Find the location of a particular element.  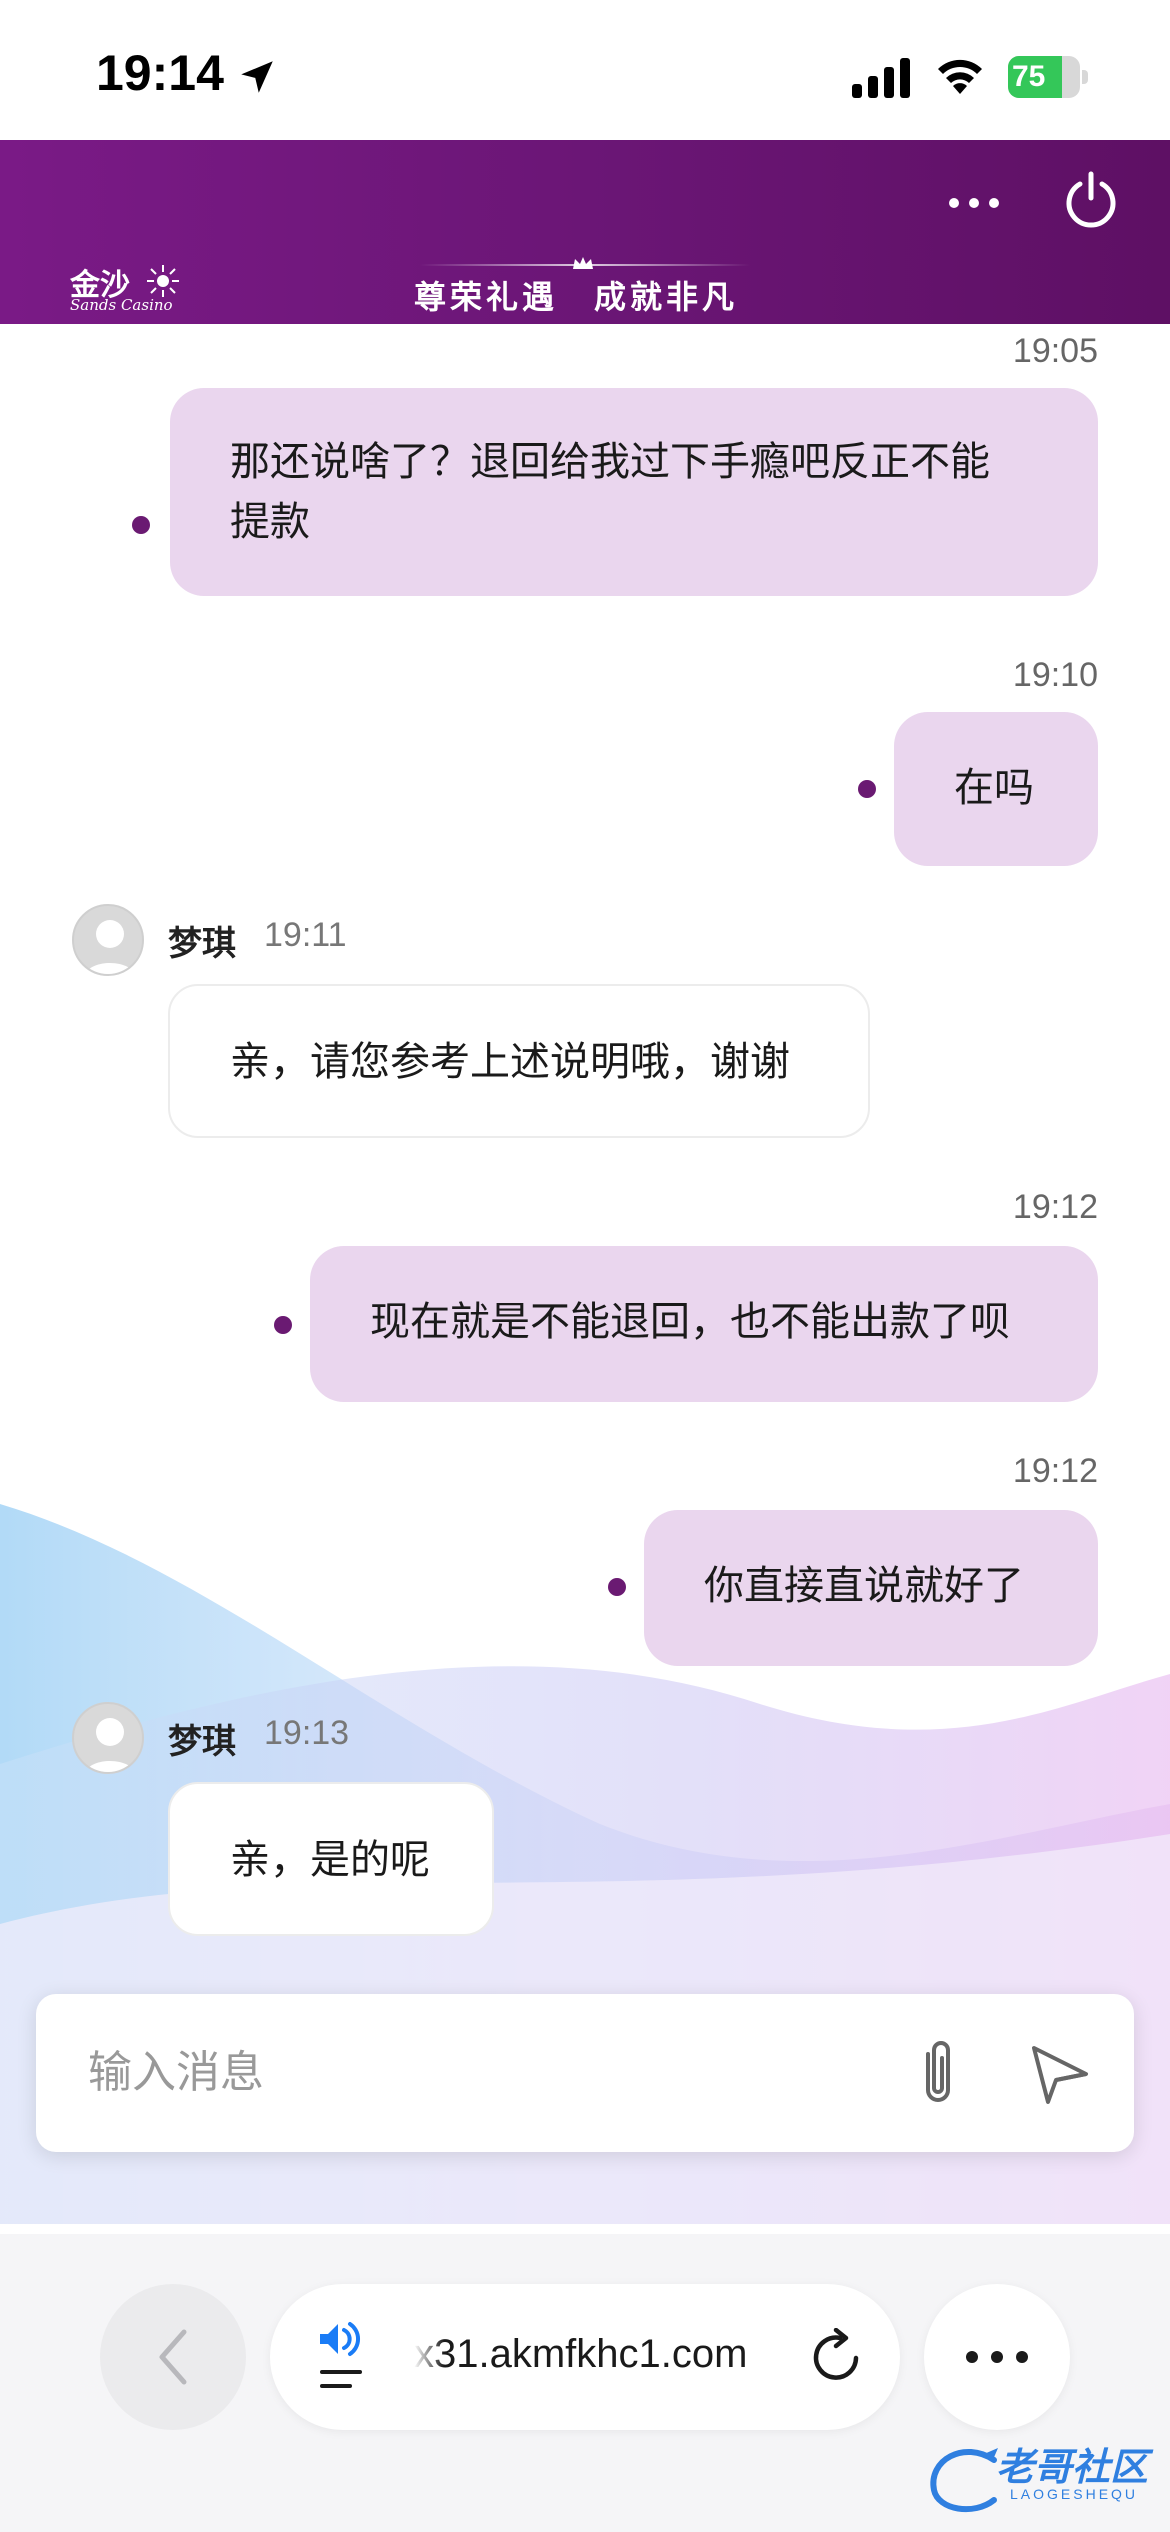

audio-icon is located at coordinates (341, 2355).